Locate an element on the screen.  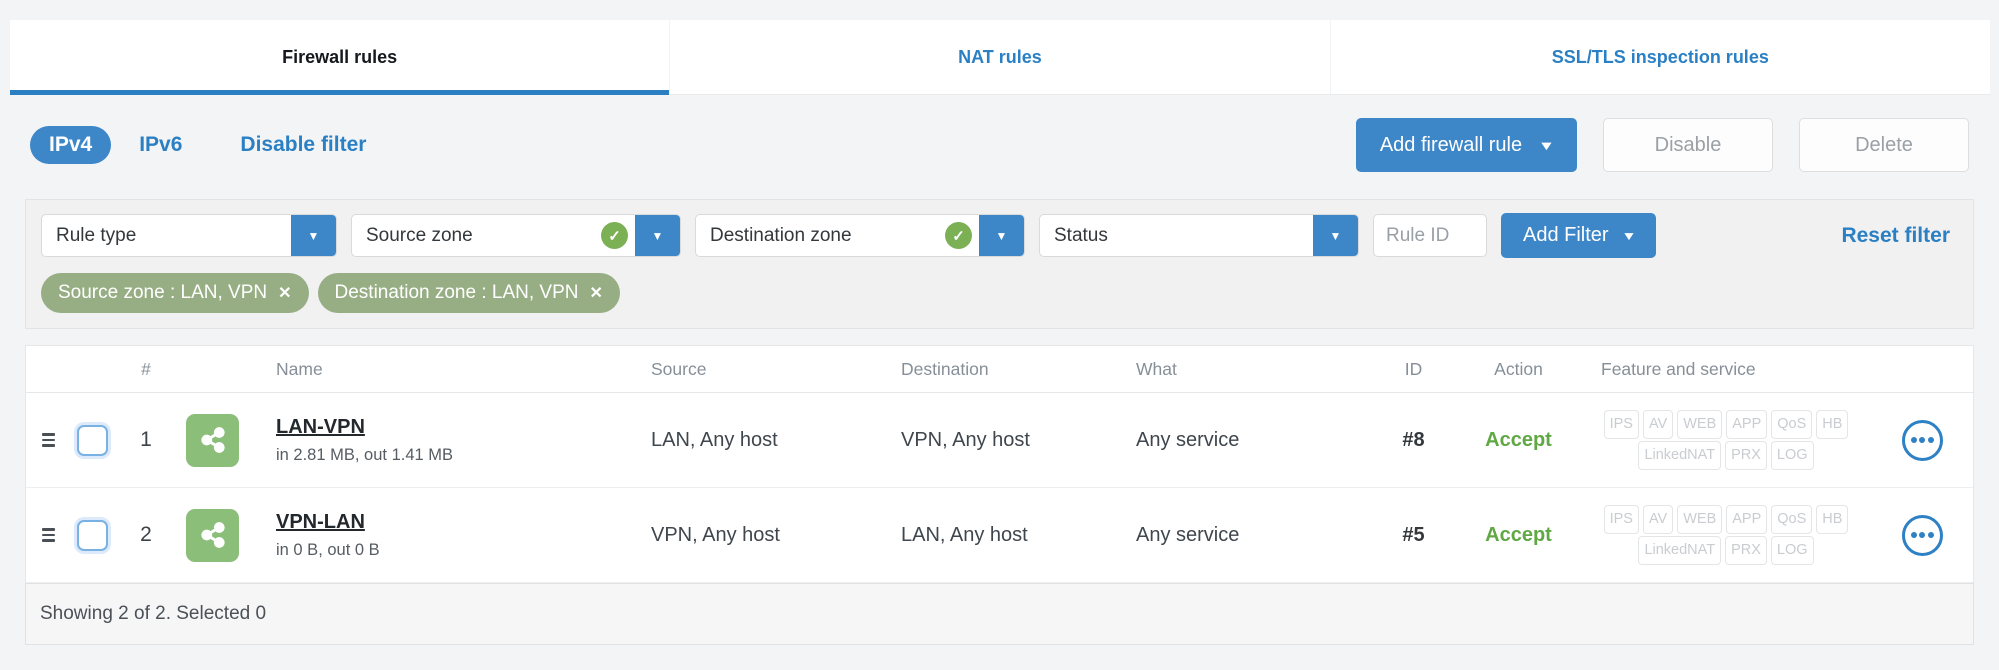
column-header-source: Source is located at coordinates (679, 368).